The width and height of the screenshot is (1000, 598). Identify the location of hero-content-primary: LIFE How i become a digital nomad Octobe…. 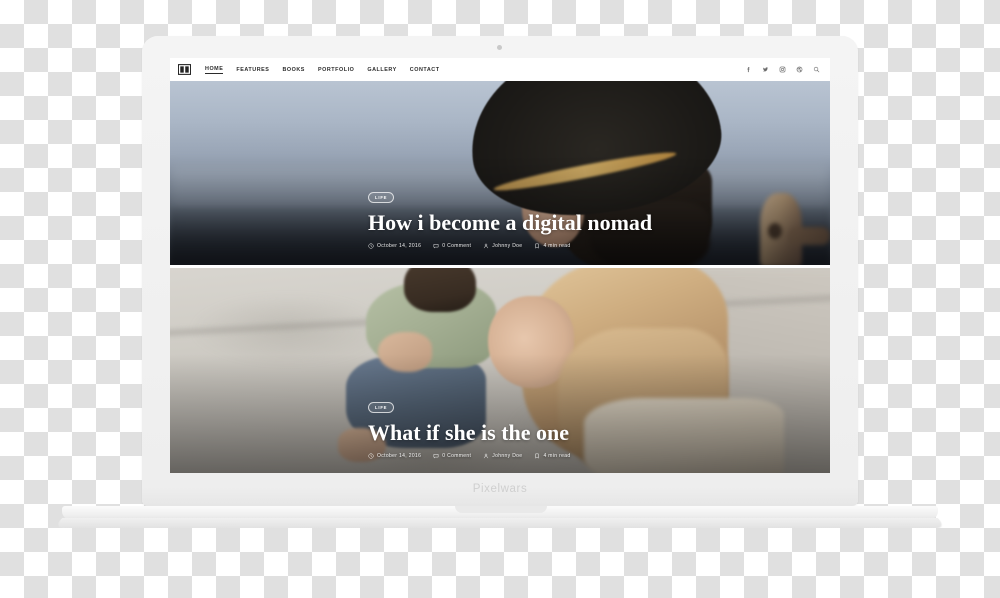
(584, 217).